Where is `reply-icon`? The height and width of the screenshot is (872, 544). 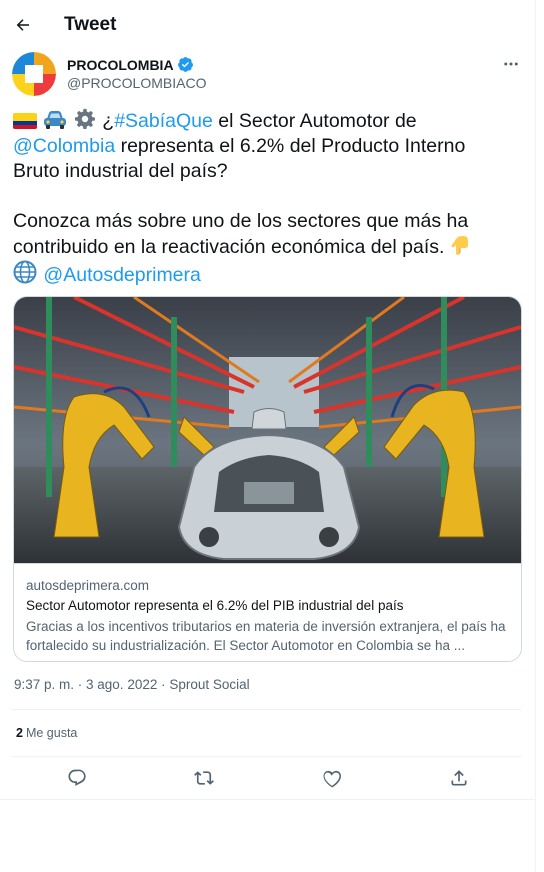
reply-icon is located at coordinates (77, 777).